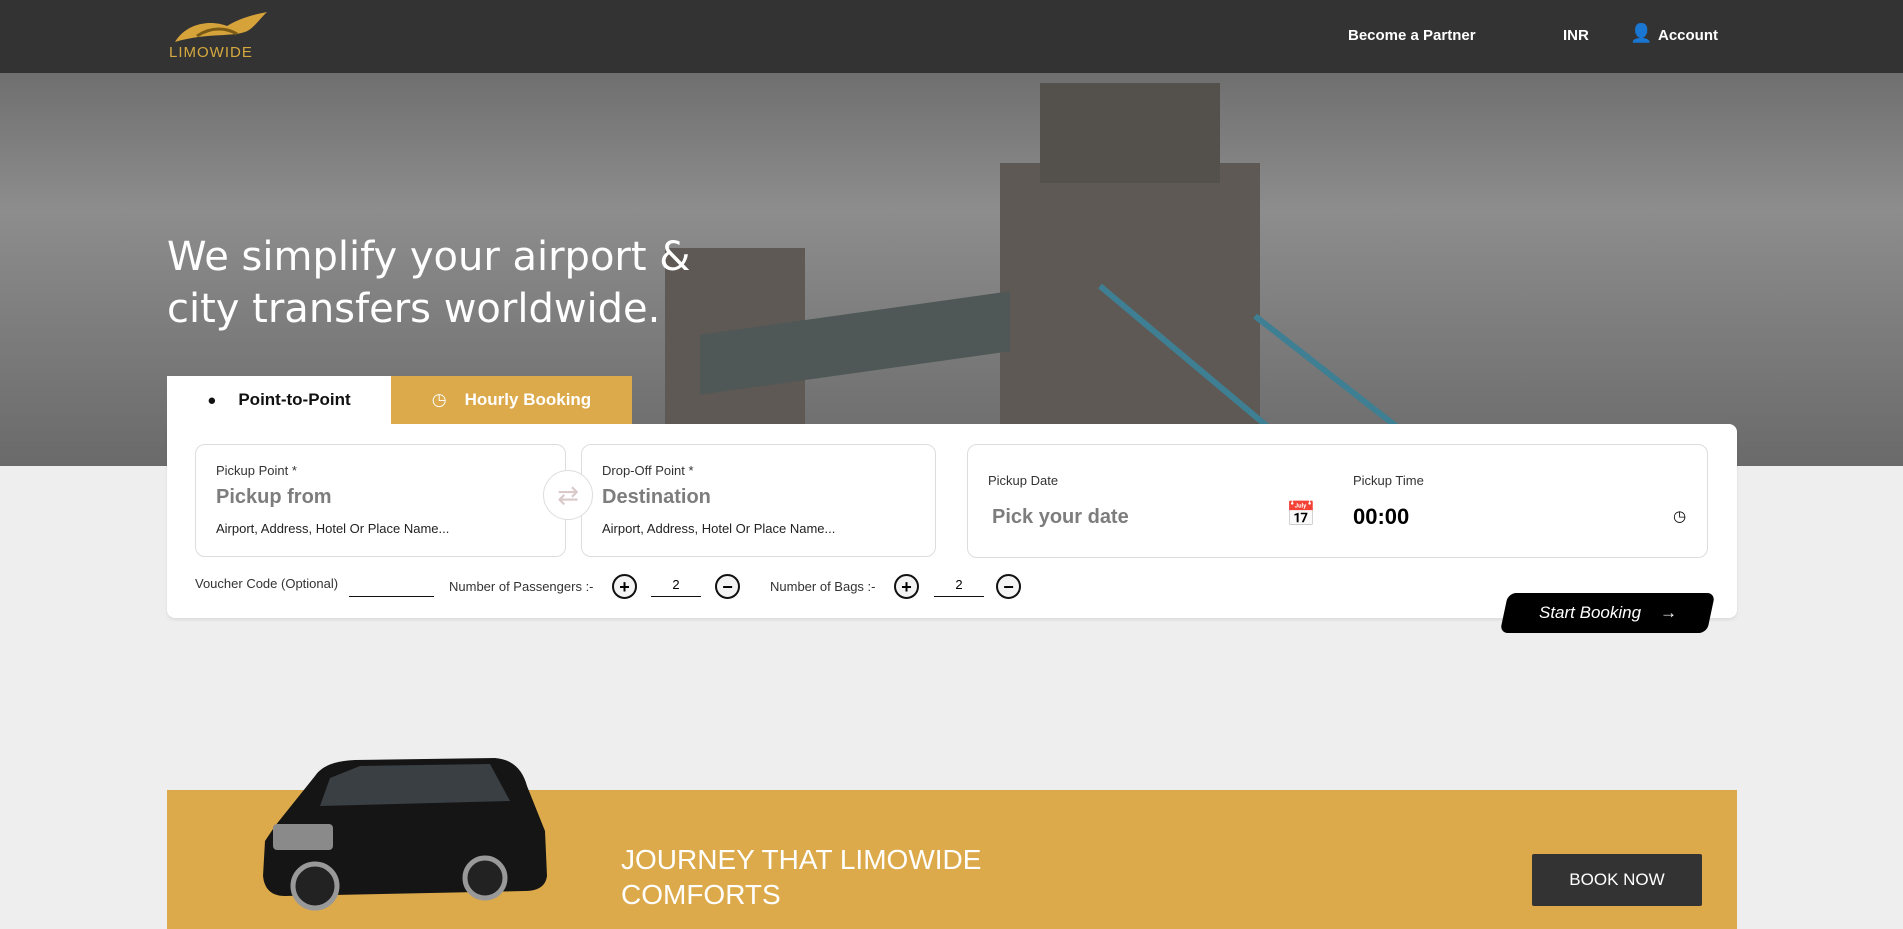 The width and height of the screenshot is (1903, 929). What do you see at coordinates (1412, 35) in the screenshot?
I see `become-partner-link: Become a Partner` at bounding box center [1412, 35].